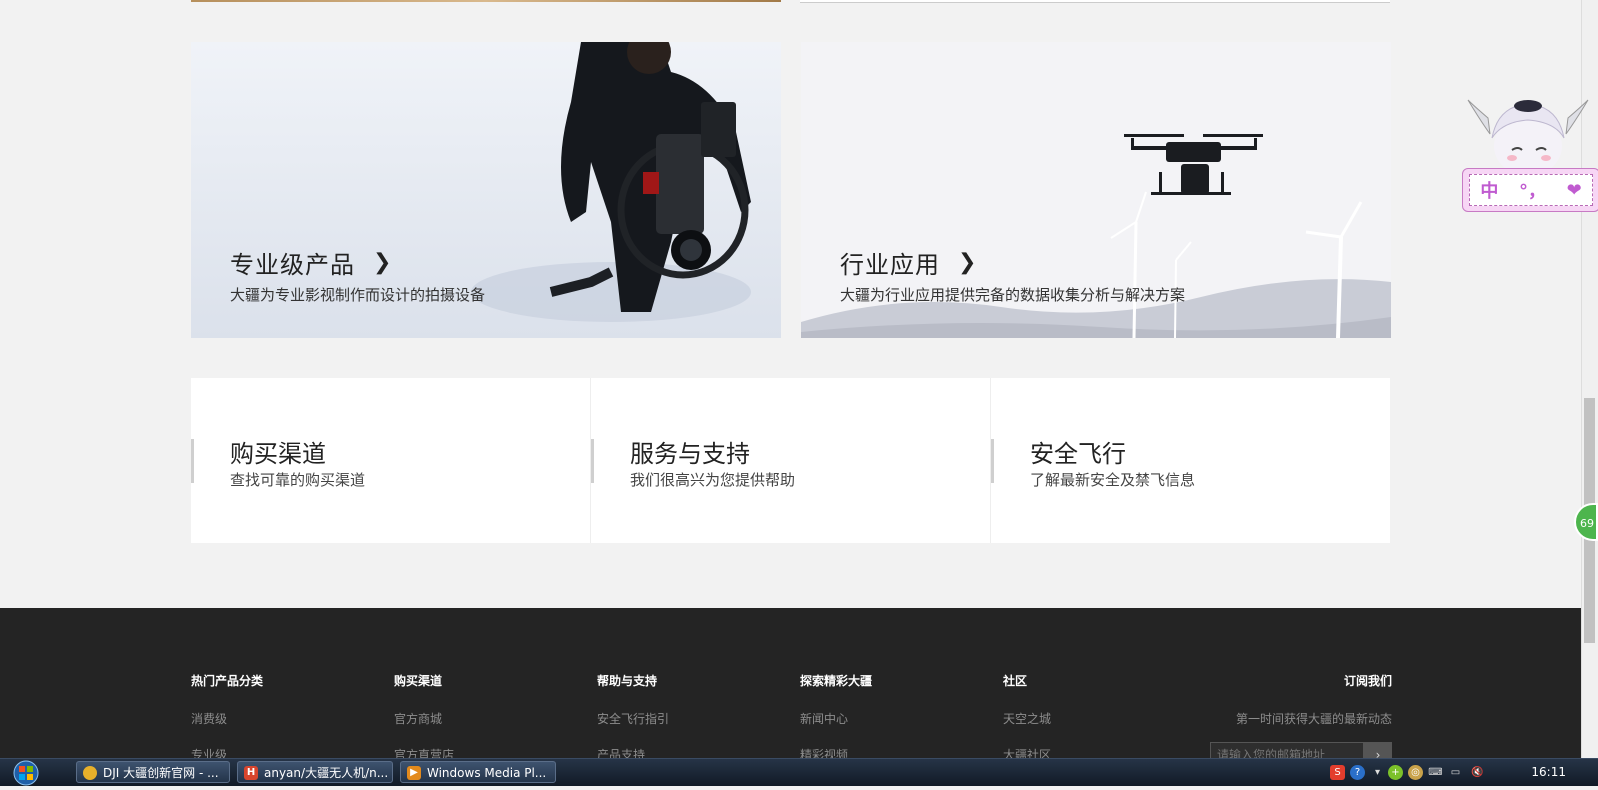 The height and width of the screenshot is (790, 1598). I want to click on card-subtitle: 查找可靠的购买渠道, so click(298, 480).